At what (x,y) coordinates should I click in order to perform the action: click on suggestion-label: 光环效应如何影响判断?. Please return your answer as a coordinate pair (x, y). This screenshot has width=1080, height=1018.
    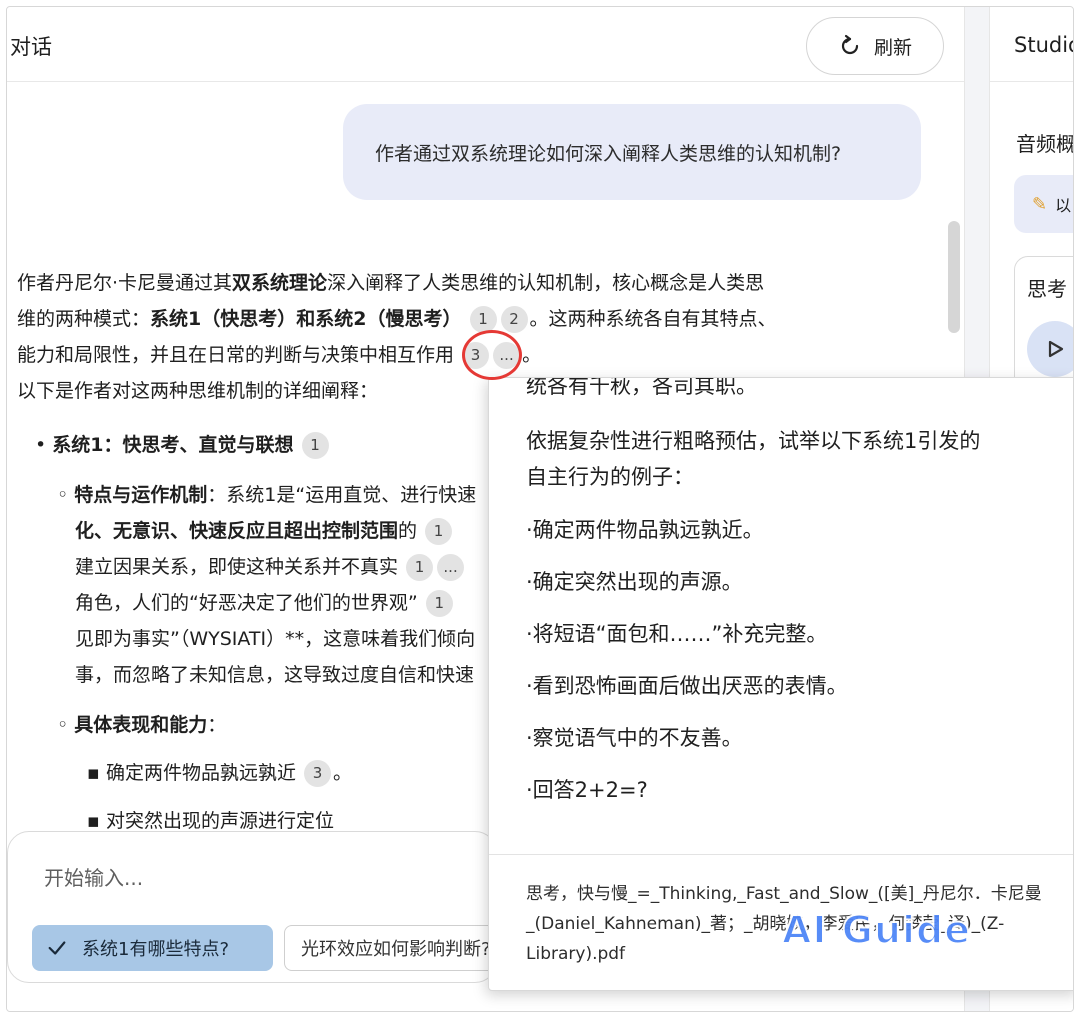
    Looking at the image, I should click on (396, 949).